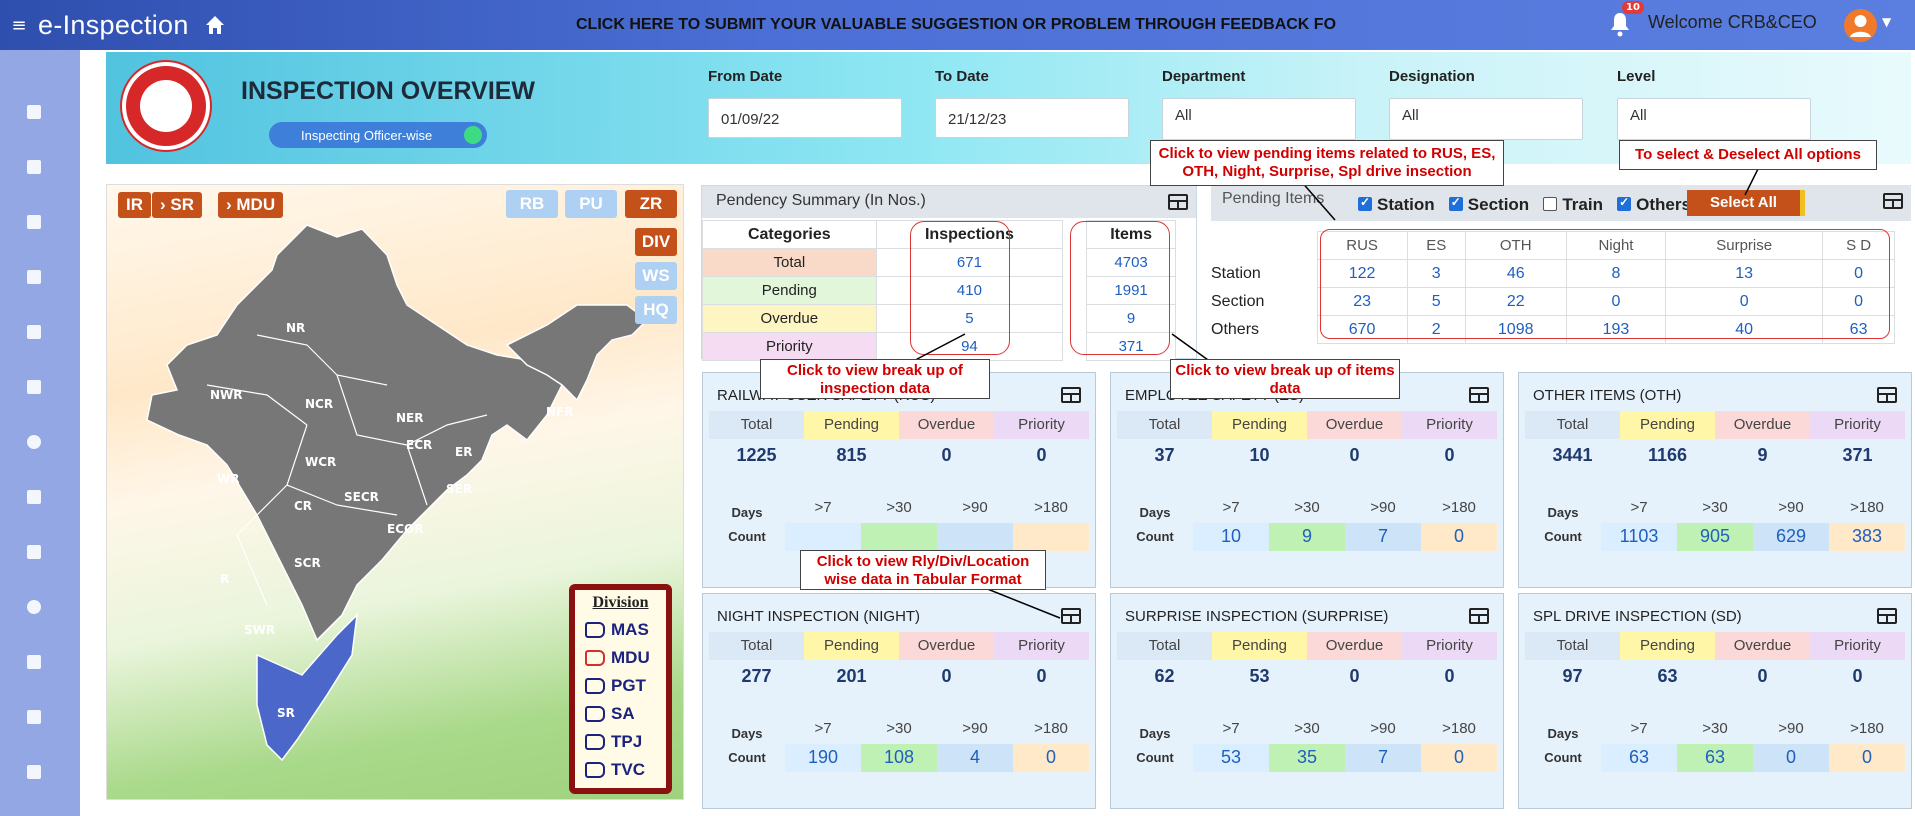 The width and height of the screenshot is (1915, 816). What do you see at coordinates (756, 456) in the screenshot?
I see `card-value: 1225` at bounding box center [756, 456].